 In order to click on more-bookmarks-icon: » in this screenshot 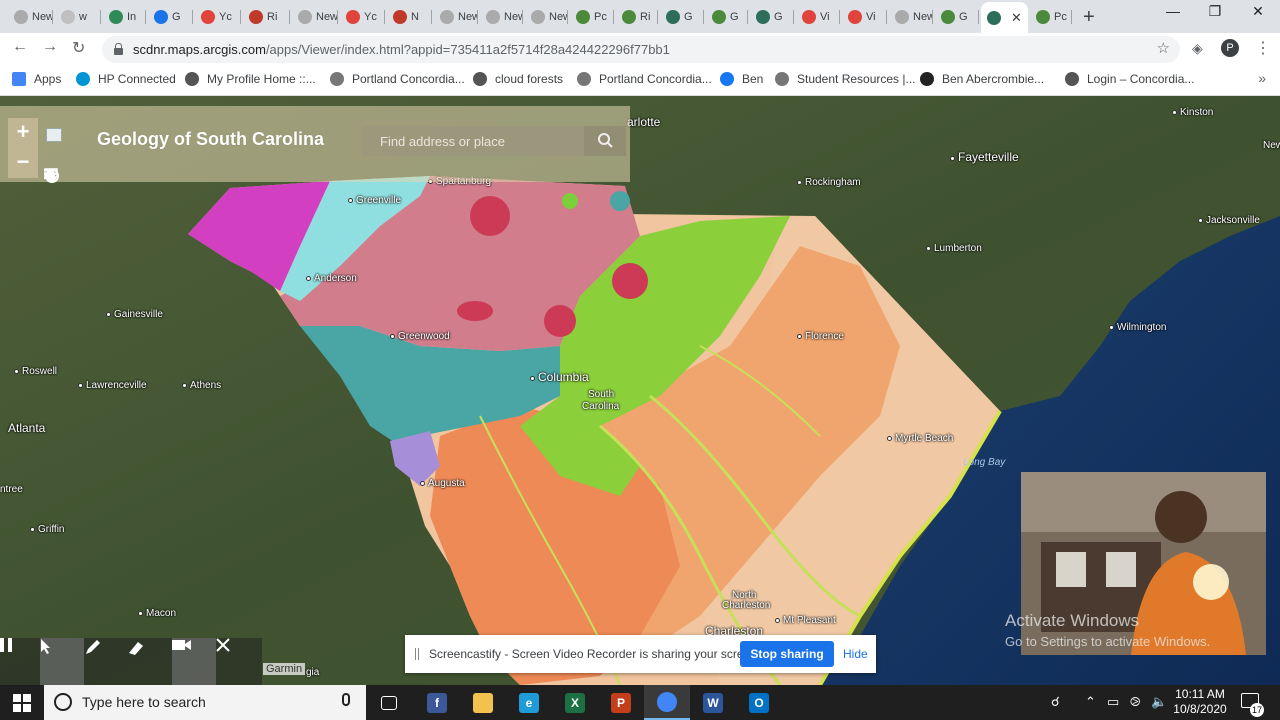, I will do `click(1262, 78)`.